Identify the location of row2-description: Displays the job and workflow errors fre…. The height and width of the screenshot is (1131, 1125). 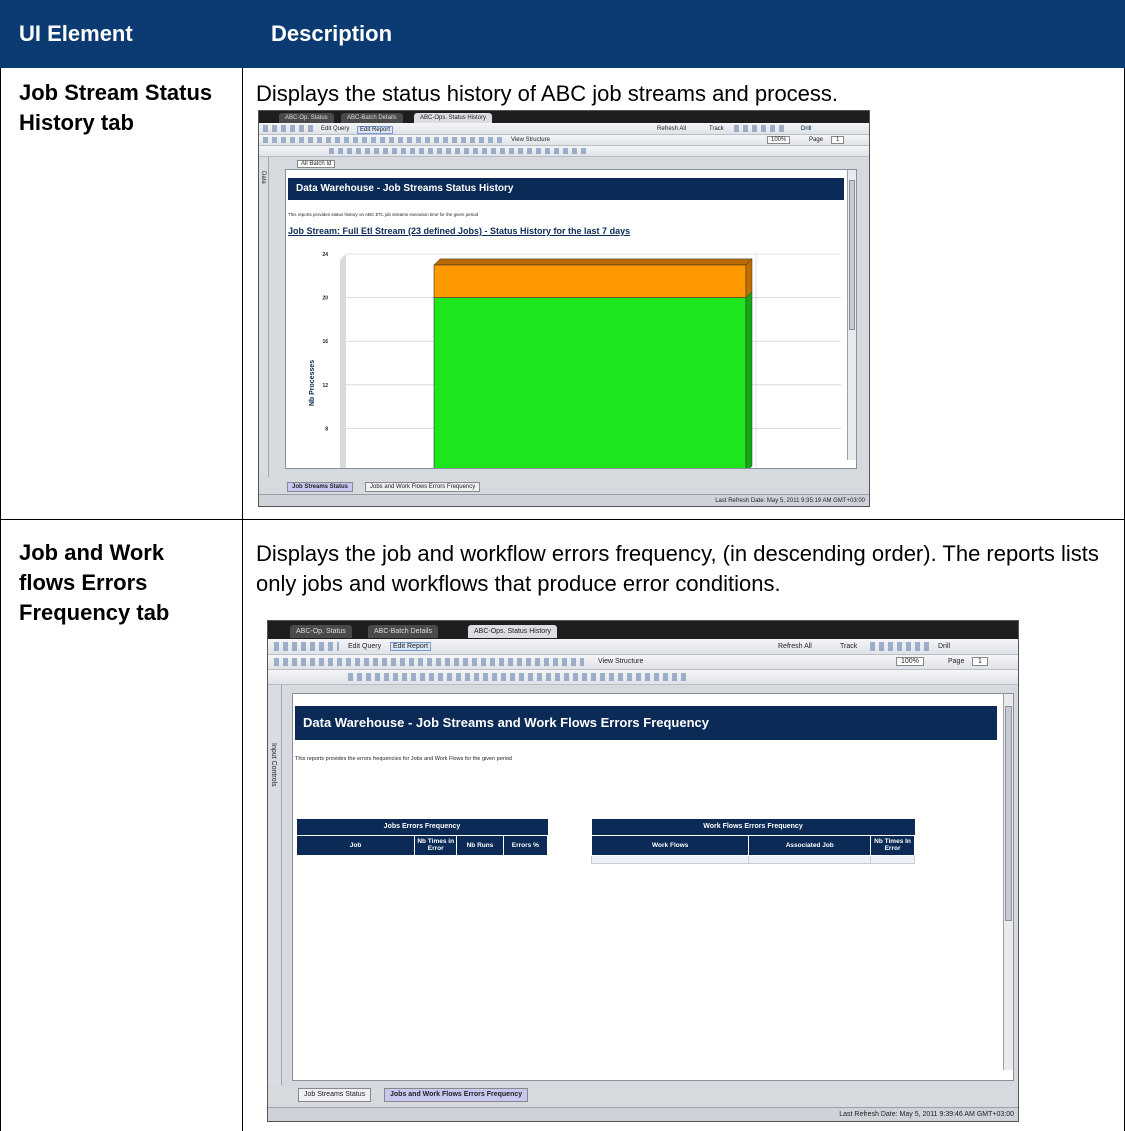
(677, 568).